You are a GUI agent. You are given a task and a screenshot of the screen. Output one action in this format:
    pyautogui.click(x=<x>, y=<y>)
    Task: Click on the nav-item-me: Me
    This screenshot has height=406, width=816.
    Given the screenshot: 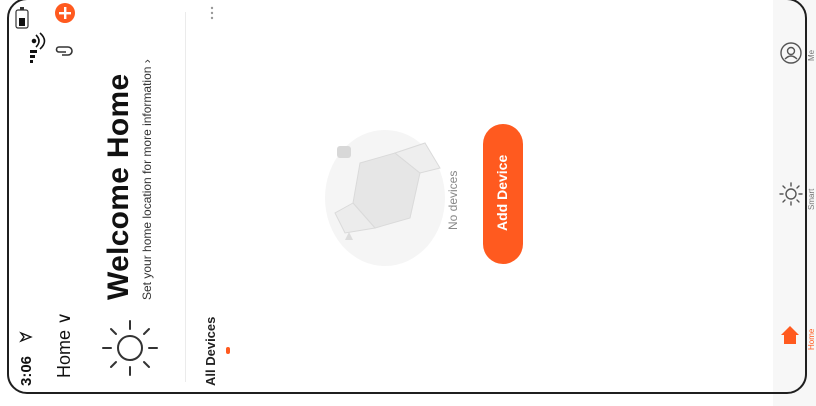 What is the action you would take?
    pyautogui.click(x=796, y=53)
    